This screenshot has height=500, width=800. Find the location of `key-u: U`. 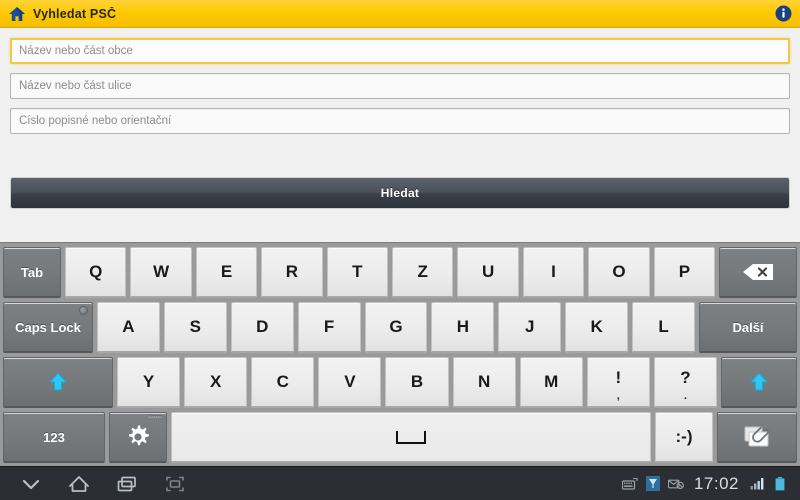

key-u: U is located at coordinates (488, 272).